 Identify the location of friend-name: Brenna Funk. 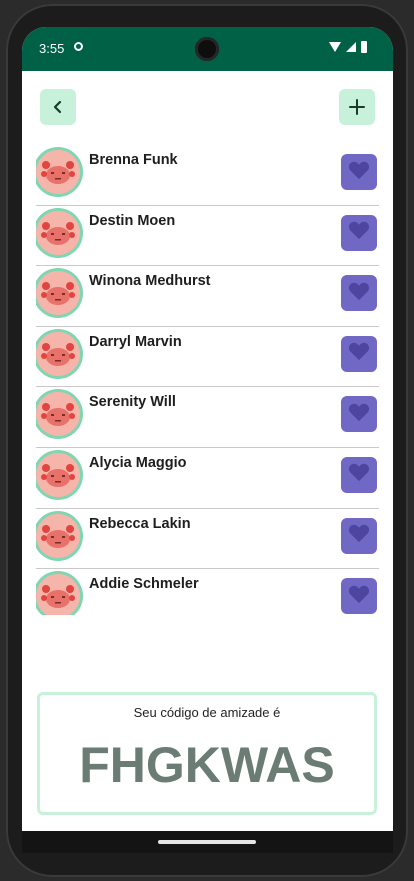
(133, 160).